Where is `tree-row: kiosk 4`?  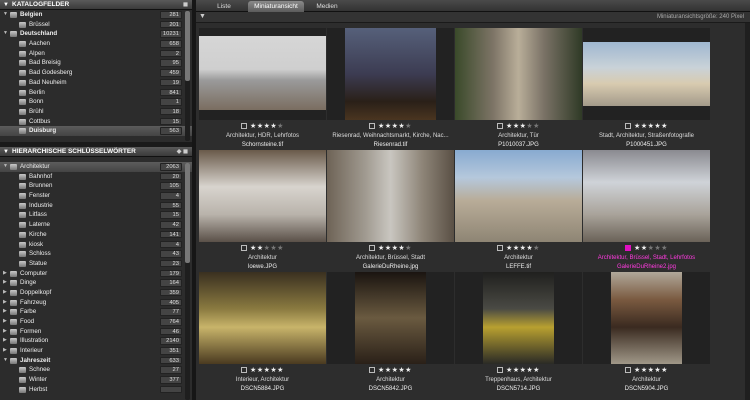
tree-row: kiosk 4 is located at coordinates (96, 245).